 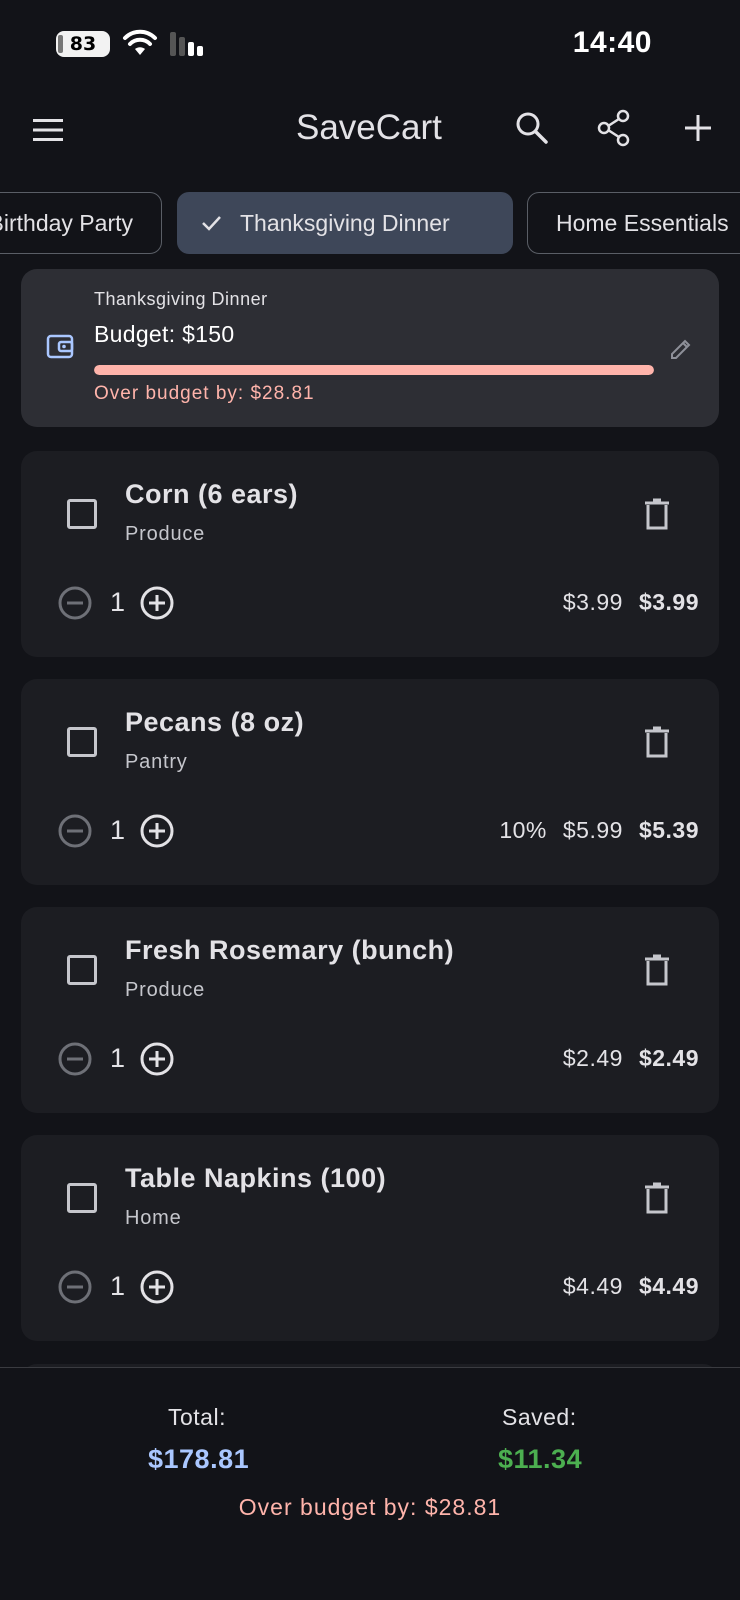 What do you see at coordinates (592, 1286) in the screenshot?
I see `item-unit-price: $4.49` at bounding box center [592, 1286].